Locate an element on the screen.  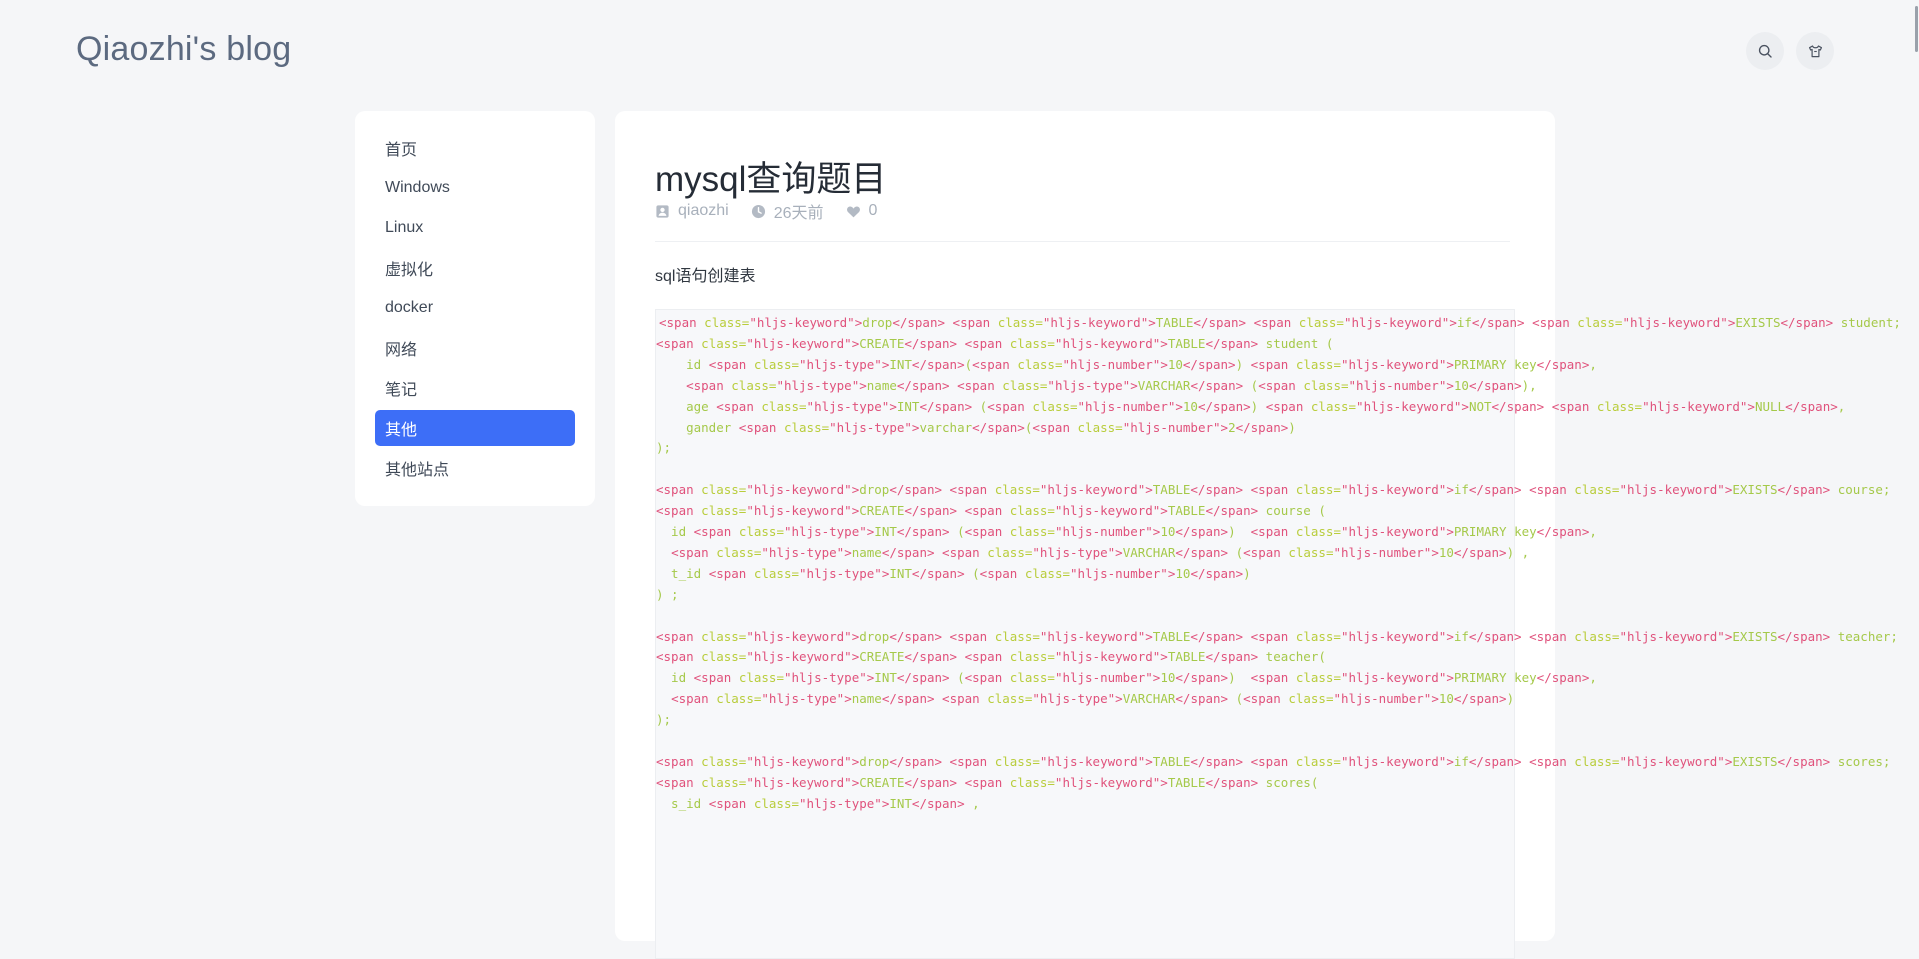
section-heading: sql语句创建表 is located at coordinates (705, 276).